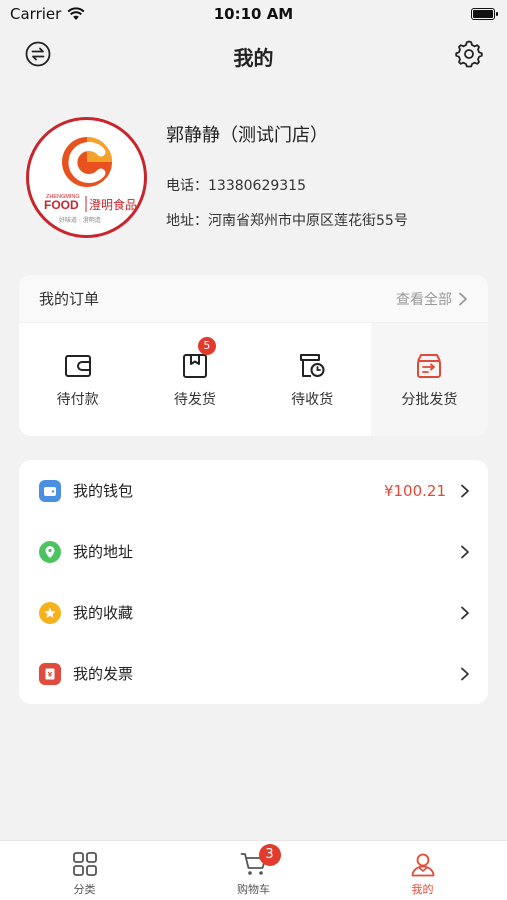 The image size is (507, 900). Describe the element at coordinates (80, 220) in the screenshot. I see `logo-slogan: 好味道 · 澄明造` at that location.